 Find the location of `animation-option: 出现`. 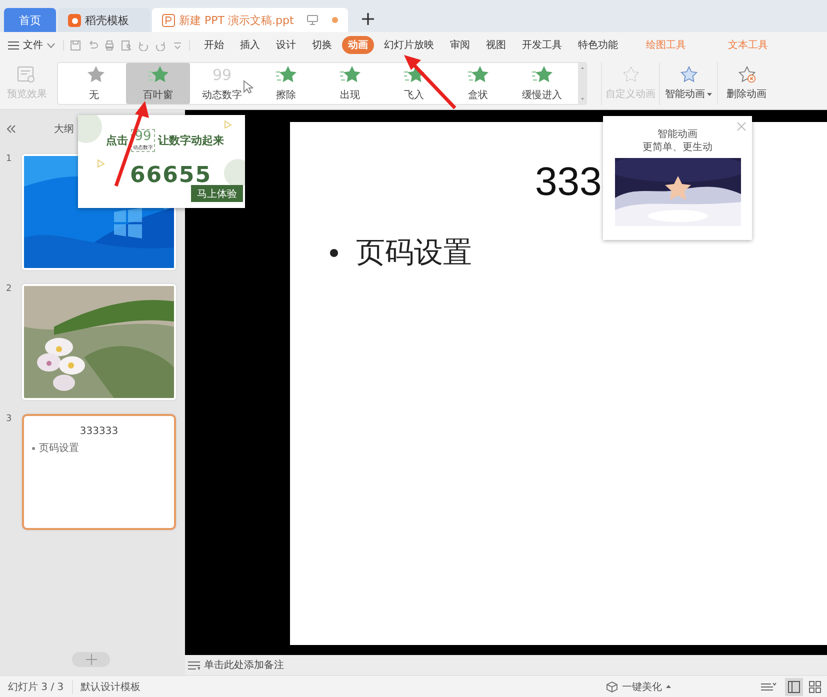

animation-option: 出现 is located at coordinates (350, 83).